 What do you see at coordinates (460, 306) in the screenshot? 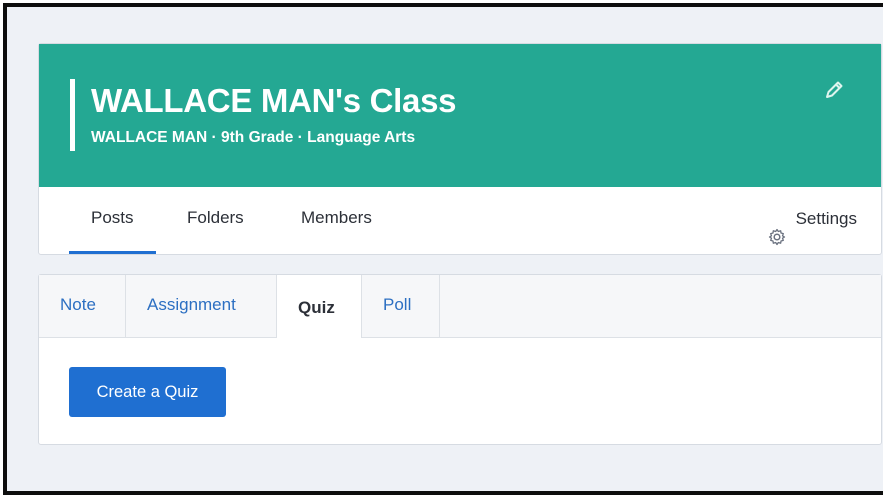
I see `composer-tabs: Note Assignment Quiz Poll` at bounding box center [460, 306].